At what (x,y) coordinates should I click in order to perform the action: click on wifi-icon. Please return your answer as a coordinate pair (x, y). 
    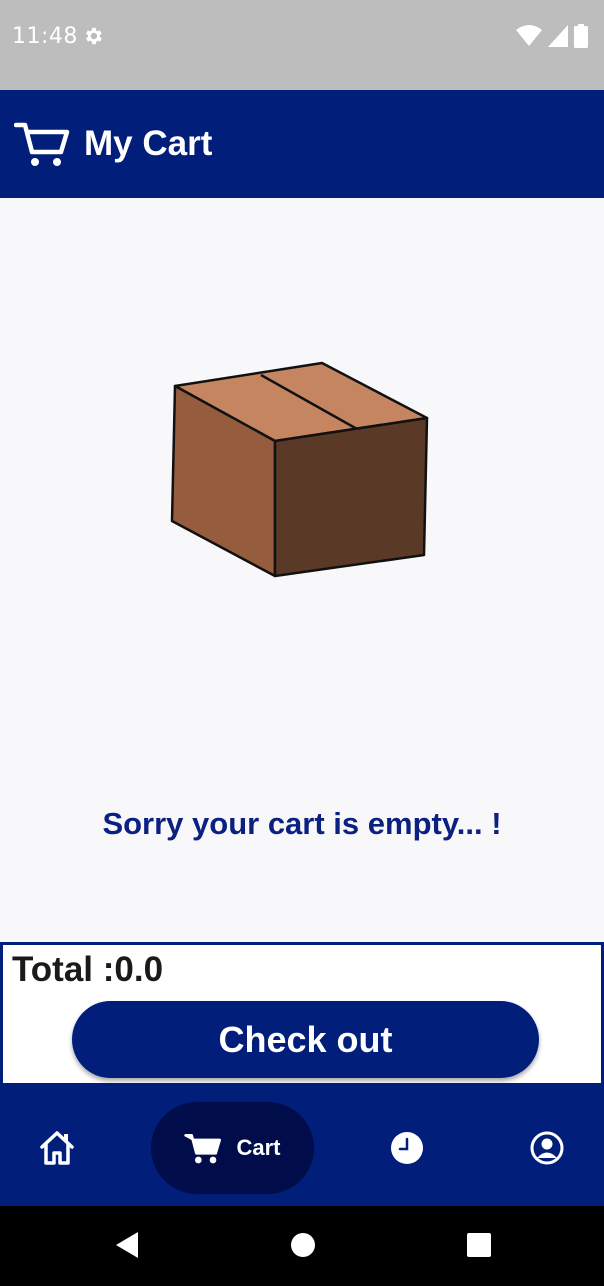
    Looking at the image, I should click on (529, 35).